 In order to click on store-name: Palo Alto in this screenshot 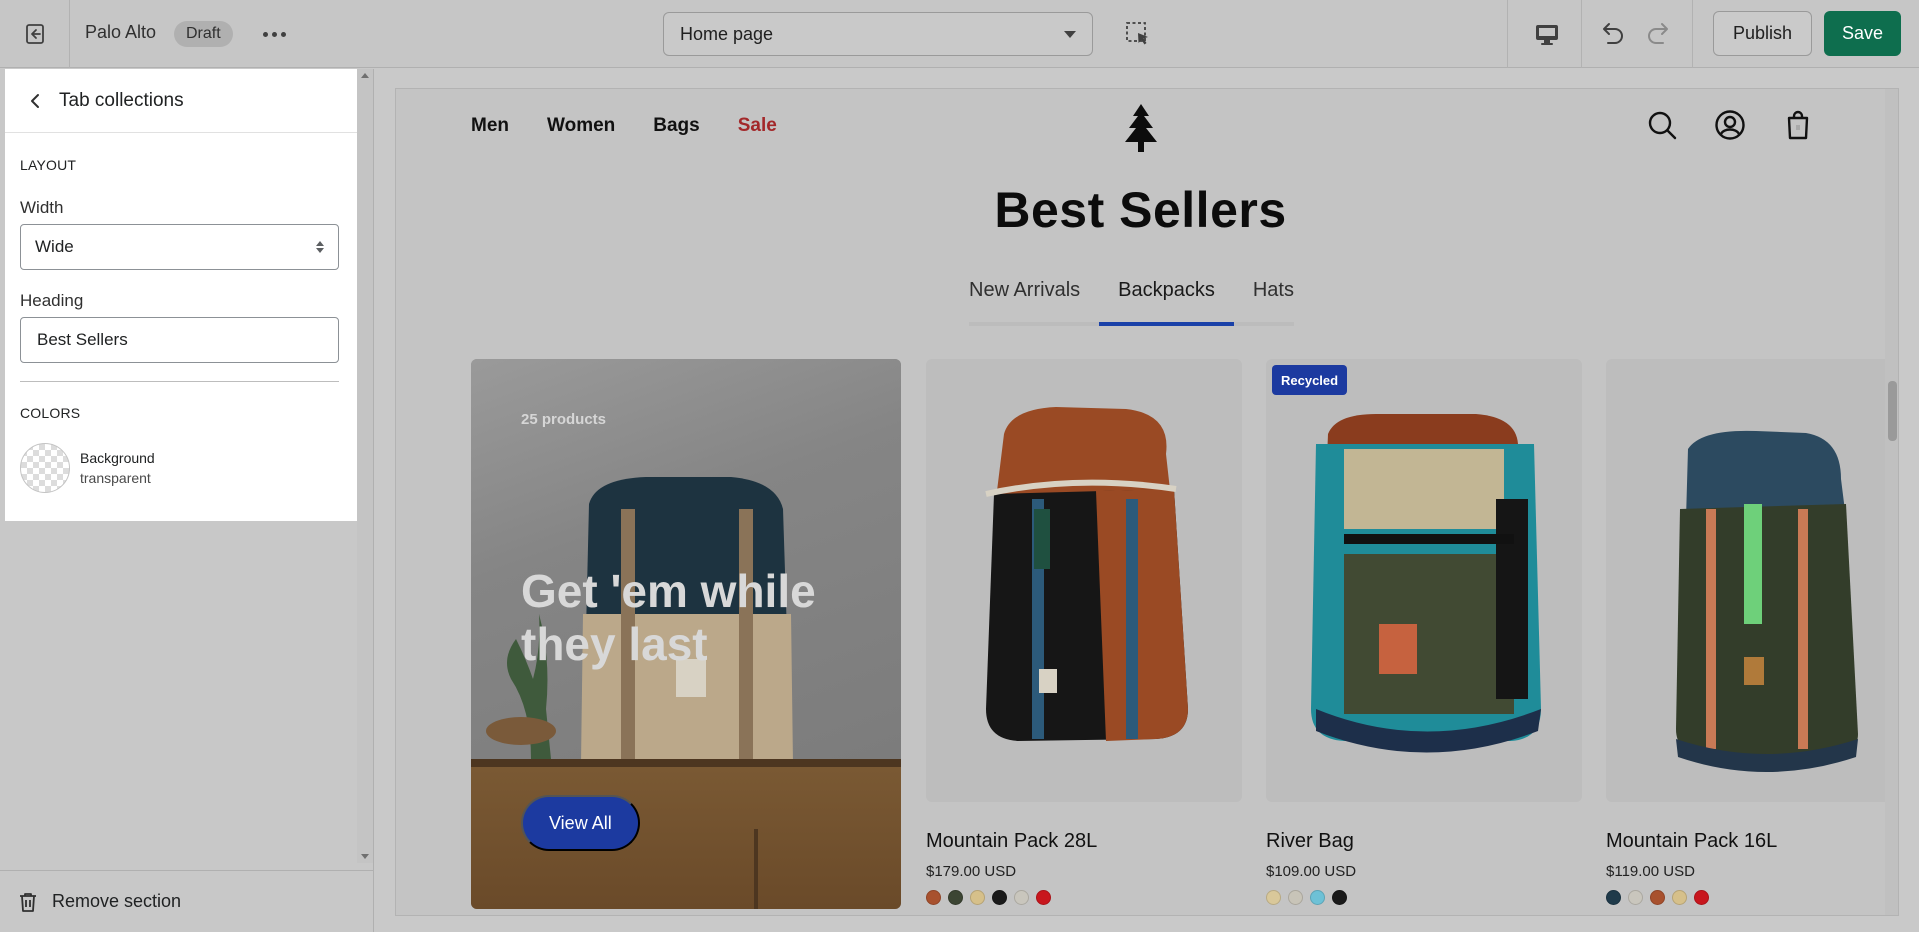, I will do `click(121, 32)`.